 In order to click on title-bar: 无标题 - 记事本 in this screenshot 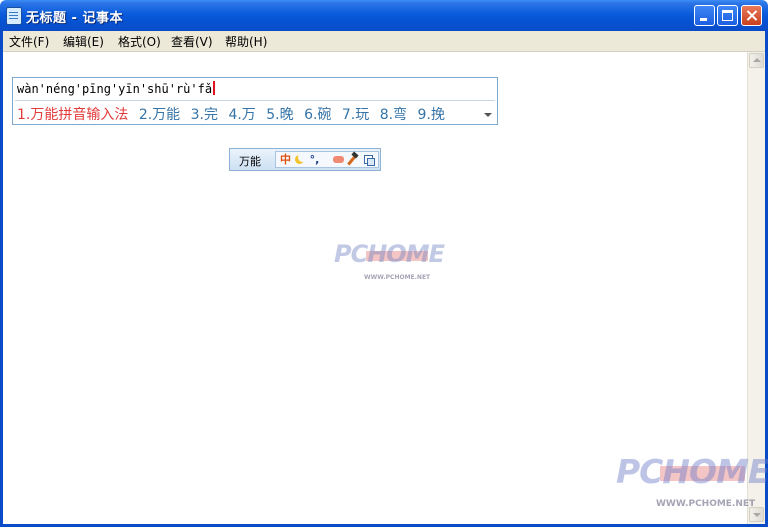, I will do `click(384, 15)`.